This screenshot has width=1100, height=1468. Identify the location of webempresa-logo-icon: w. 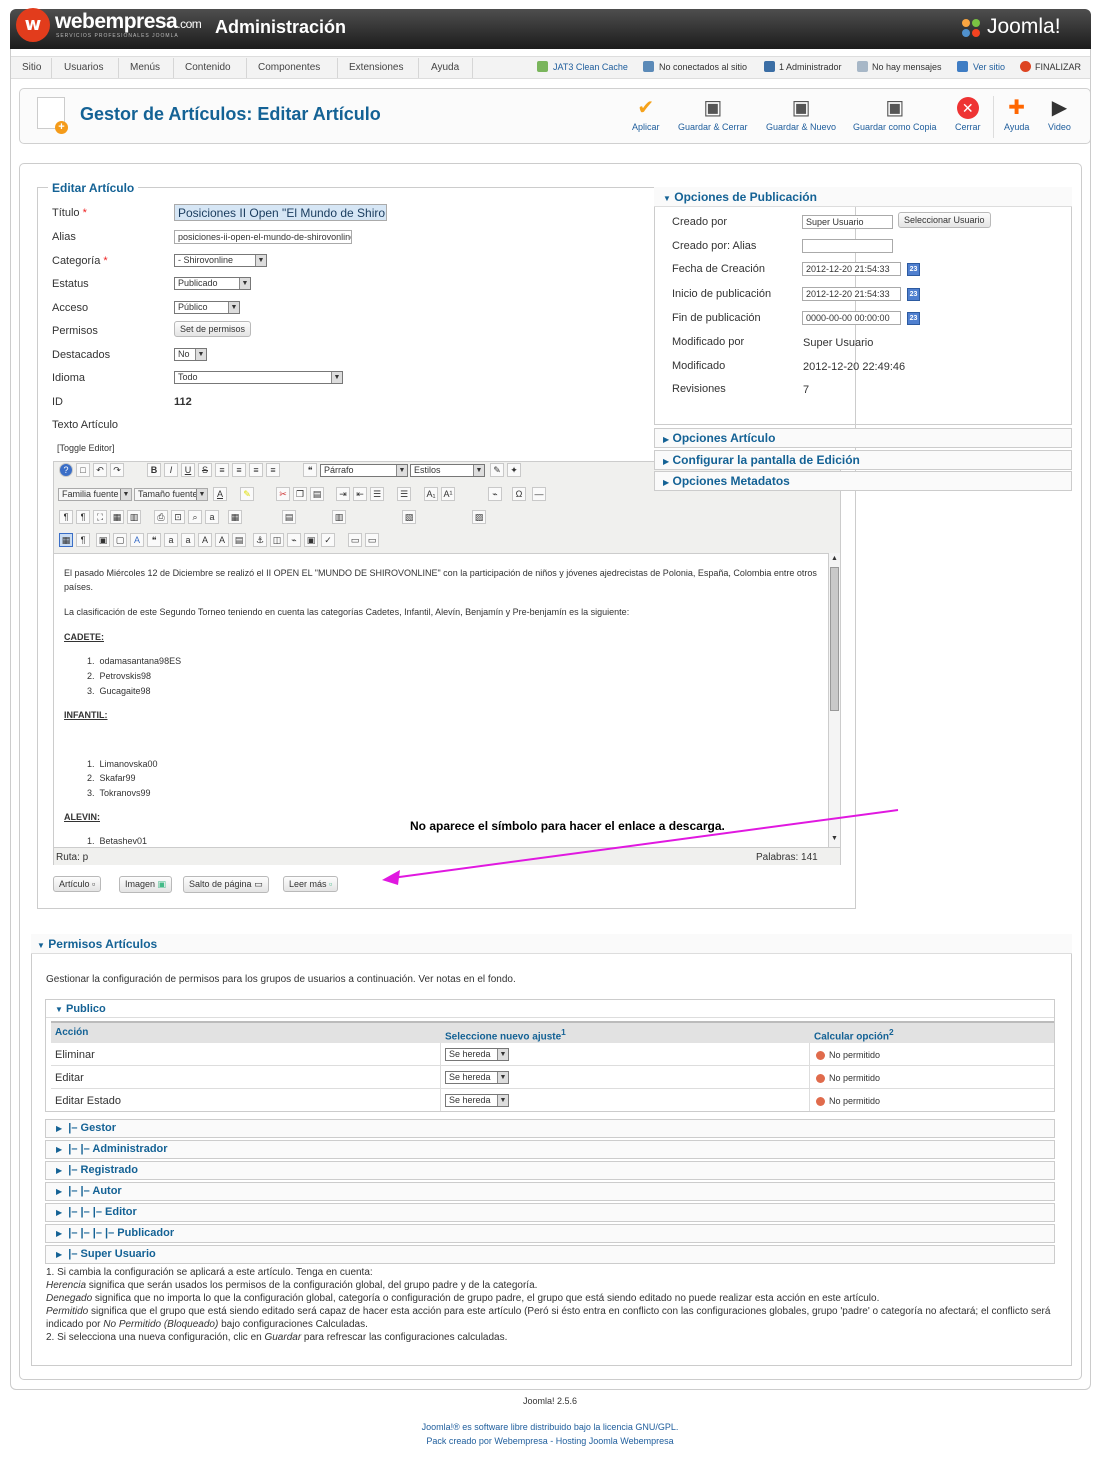
(33, 25).